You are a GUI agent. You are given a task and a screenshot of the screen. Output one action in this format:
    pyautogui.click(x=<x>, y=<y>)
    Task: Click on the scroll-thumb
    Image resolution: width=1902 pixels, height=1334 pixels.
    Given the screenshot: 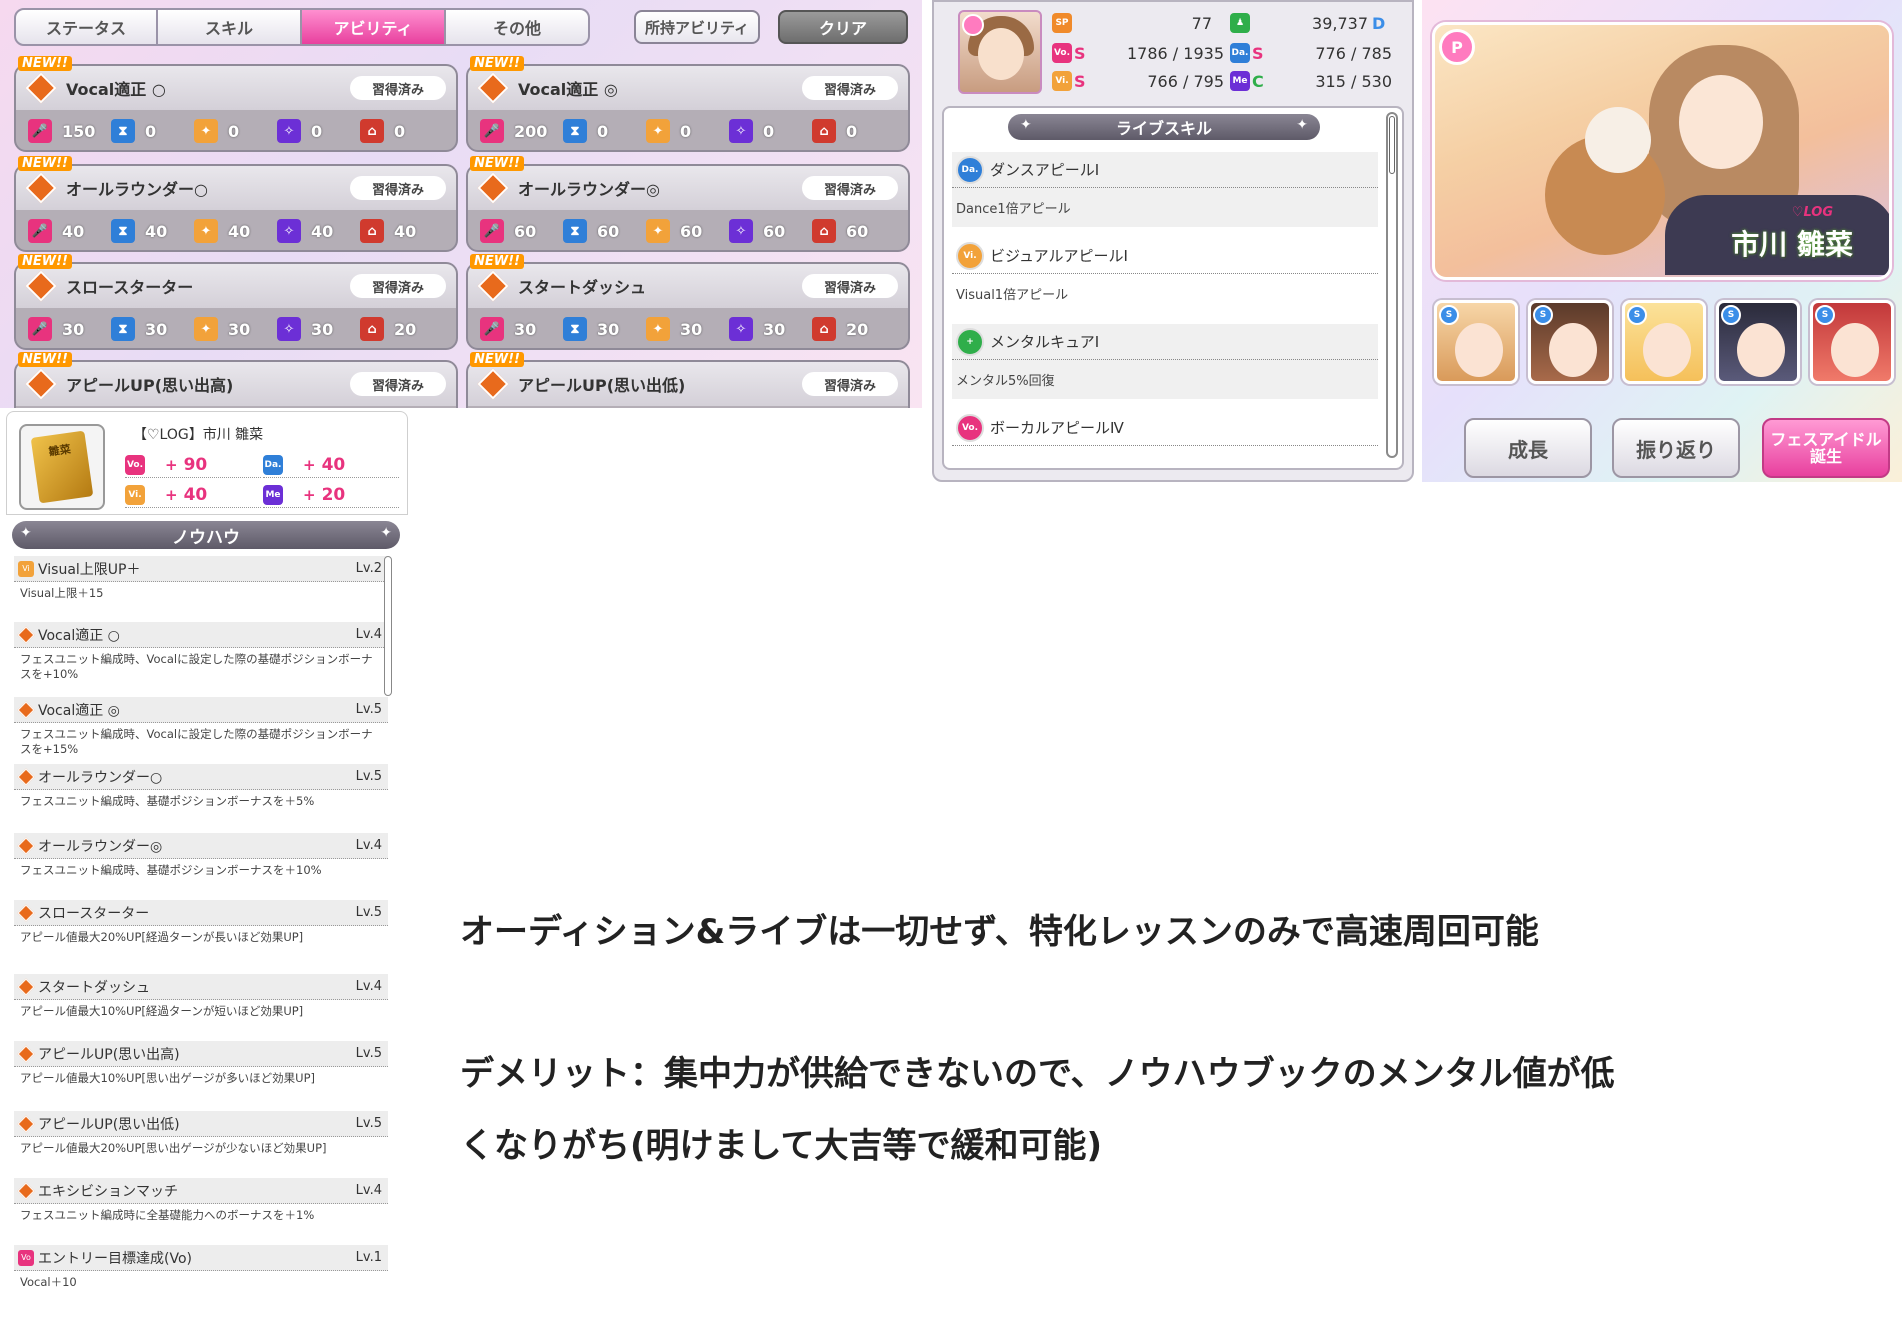 What is the action you would take?
    pyautogui.click(x=1392, y=145)
    